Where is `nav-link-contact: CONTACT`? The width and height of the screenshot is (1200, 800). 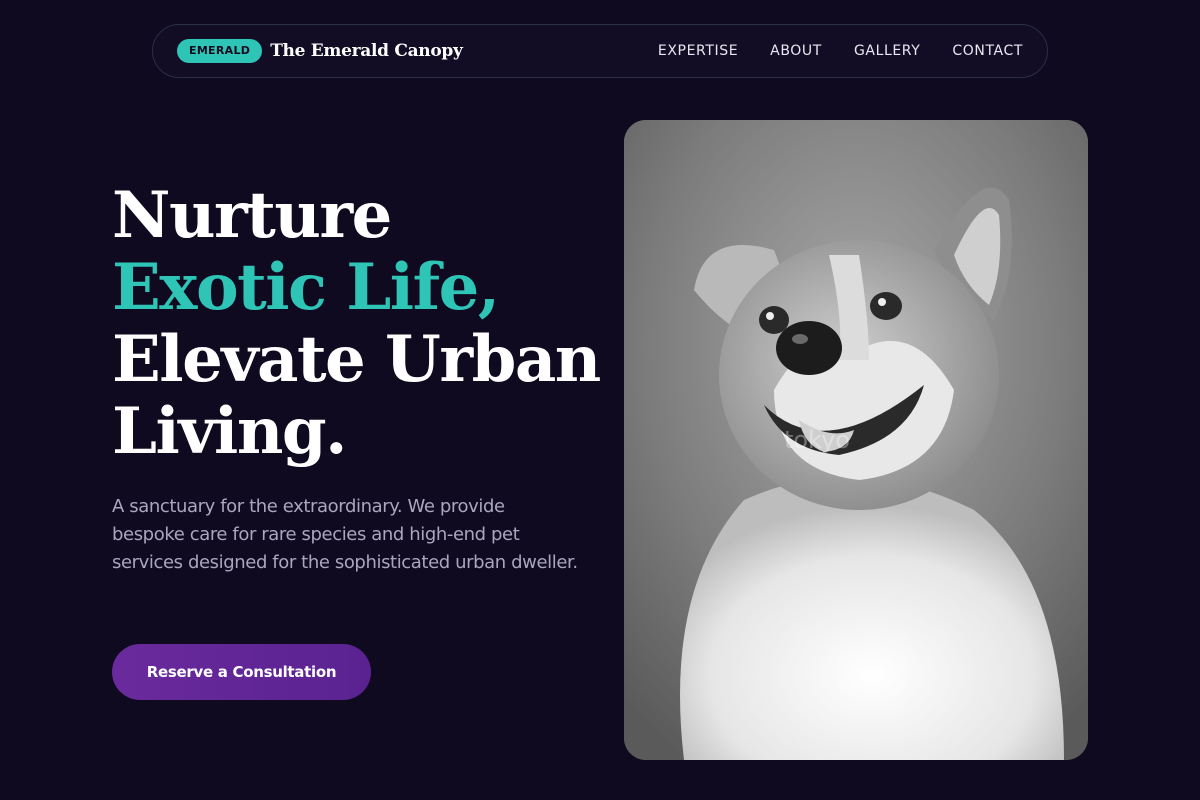
nav-link-contact: CONTACT is located at coordinates (987, 51).